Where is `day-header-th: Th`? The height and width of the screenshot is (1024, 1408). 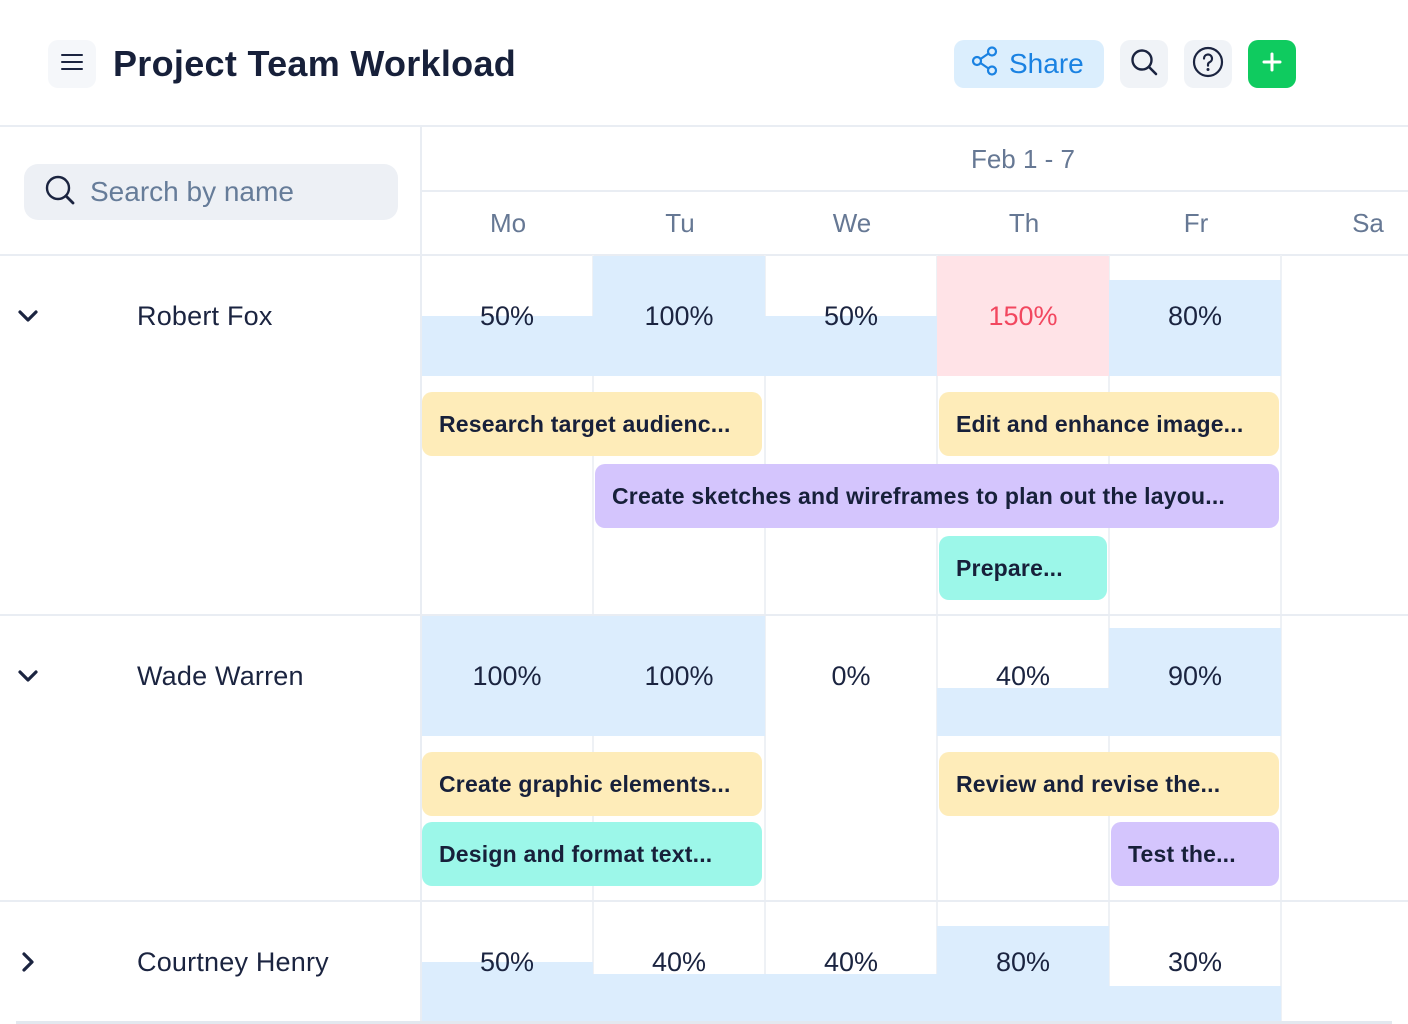
day-header-th: Th is located at coordinates (1024, 223).